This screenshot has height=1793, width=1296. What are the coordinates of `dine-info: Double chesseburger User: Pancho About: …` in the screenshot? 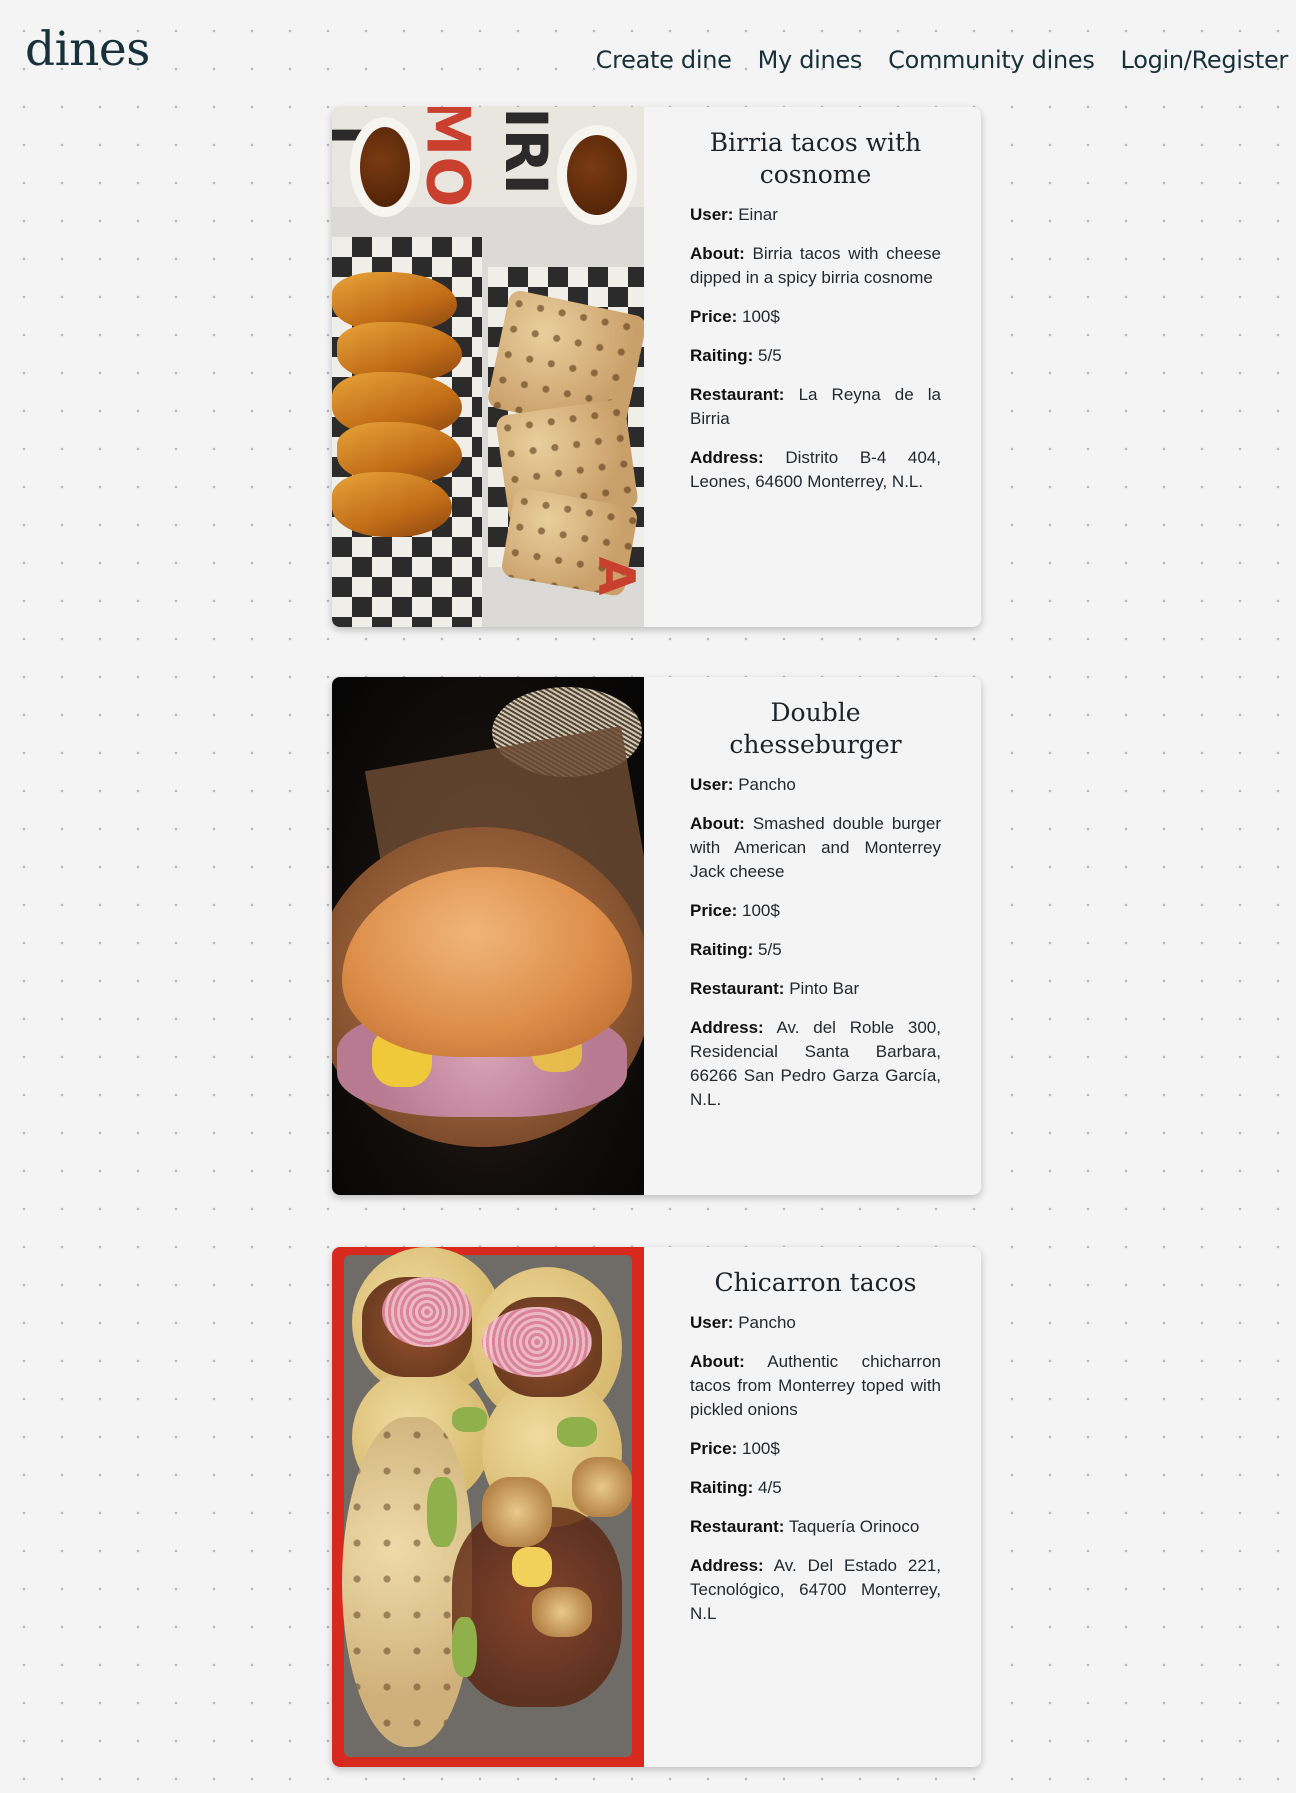 It's located at (812, 936).